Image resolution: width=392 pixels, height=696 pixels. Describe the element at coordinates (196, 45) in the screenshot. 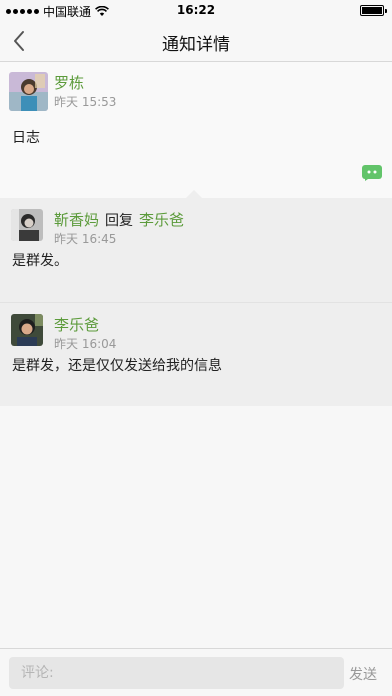

I see `page-title: 通知详情` at that location.